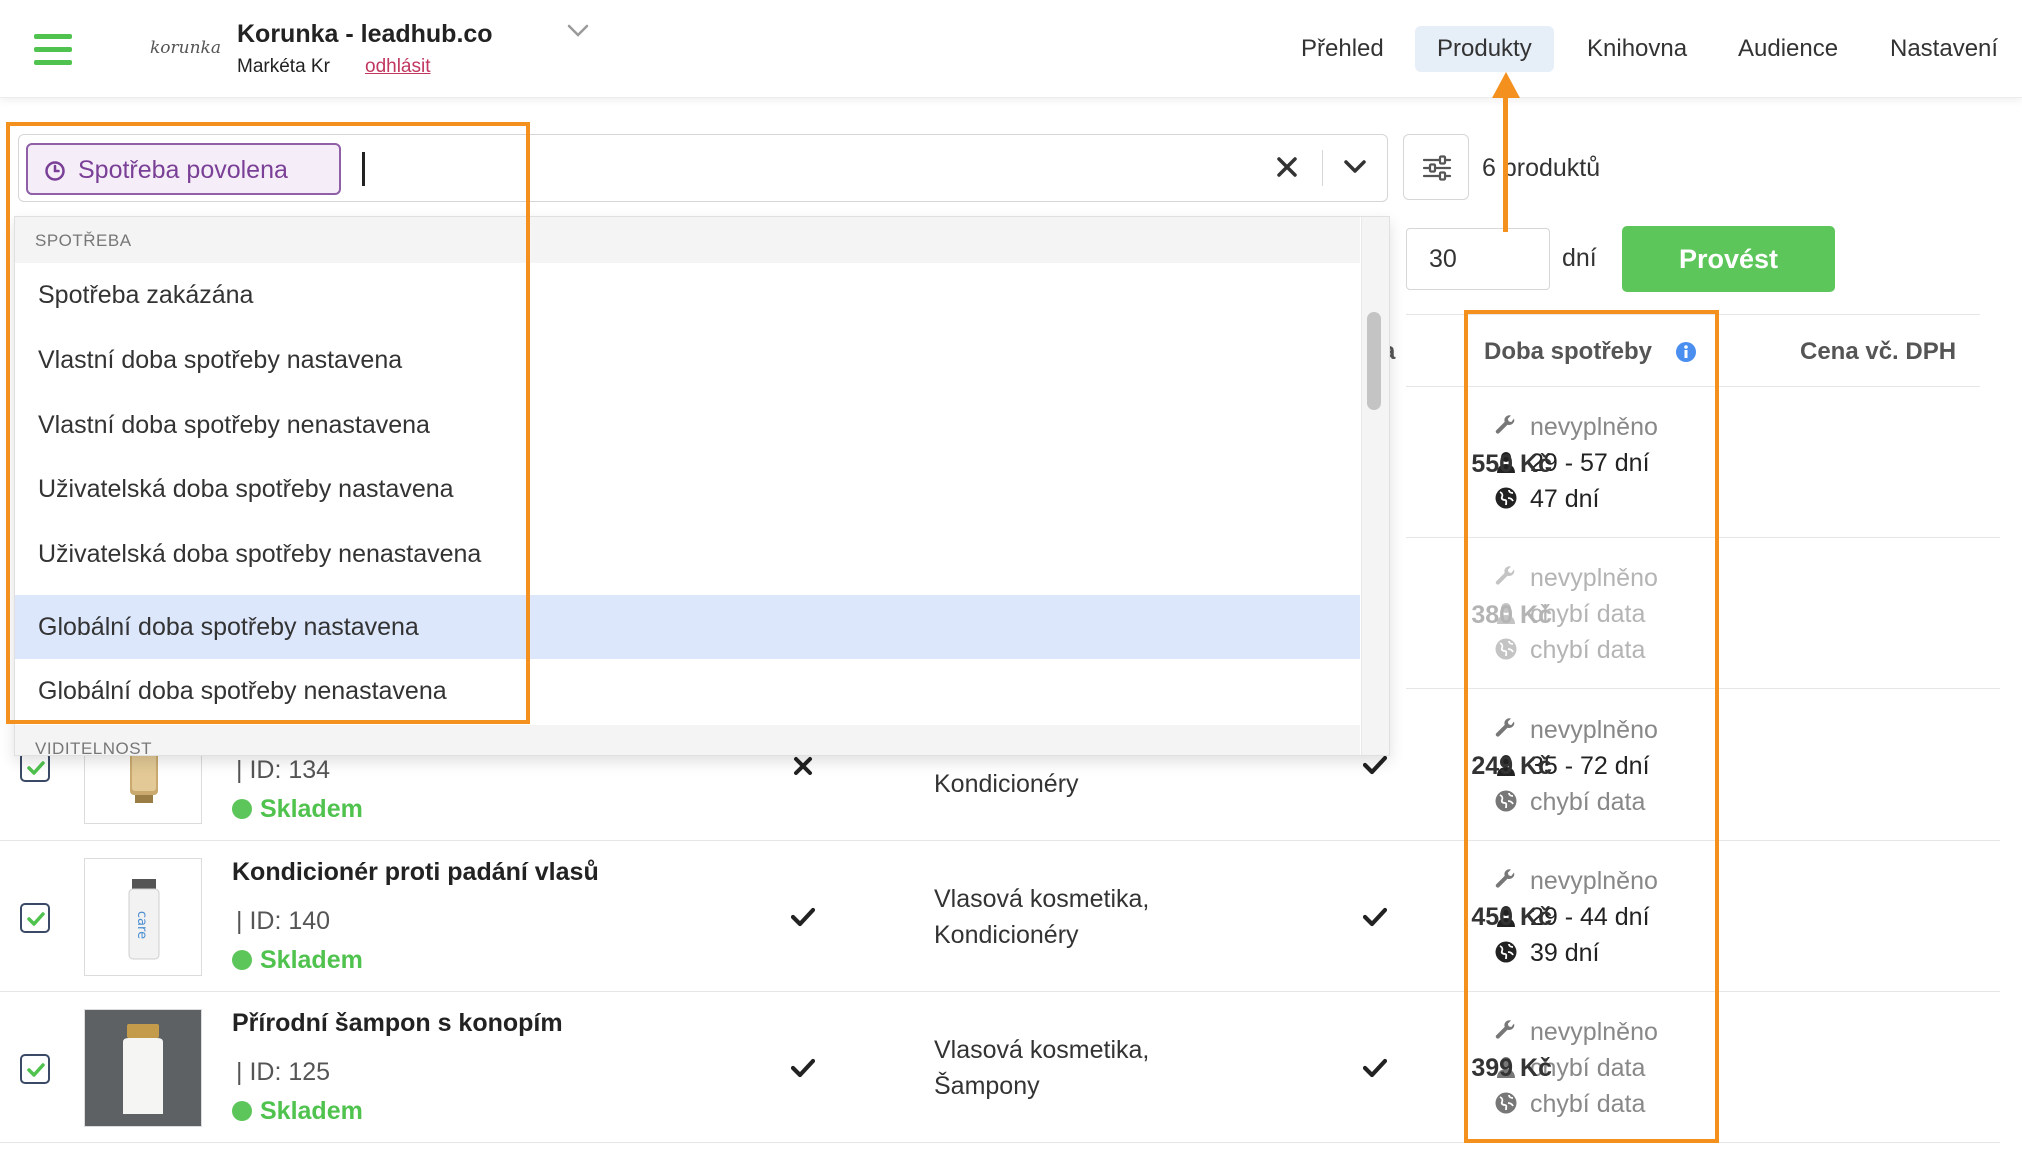 The image size is (2022, 1160). Describe the element at coordinates (1042, 917) in the screenshot. I see `product-categories: Vlasová kosmetika, Kondicionéry` at that location.